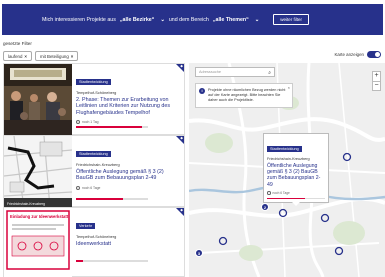 The width and height of the screenshot is (385, 277). Describe the element at coordinates (349, 54) in the screenshot. I see `map-toggle-label: Karte anzeigen` at that location.